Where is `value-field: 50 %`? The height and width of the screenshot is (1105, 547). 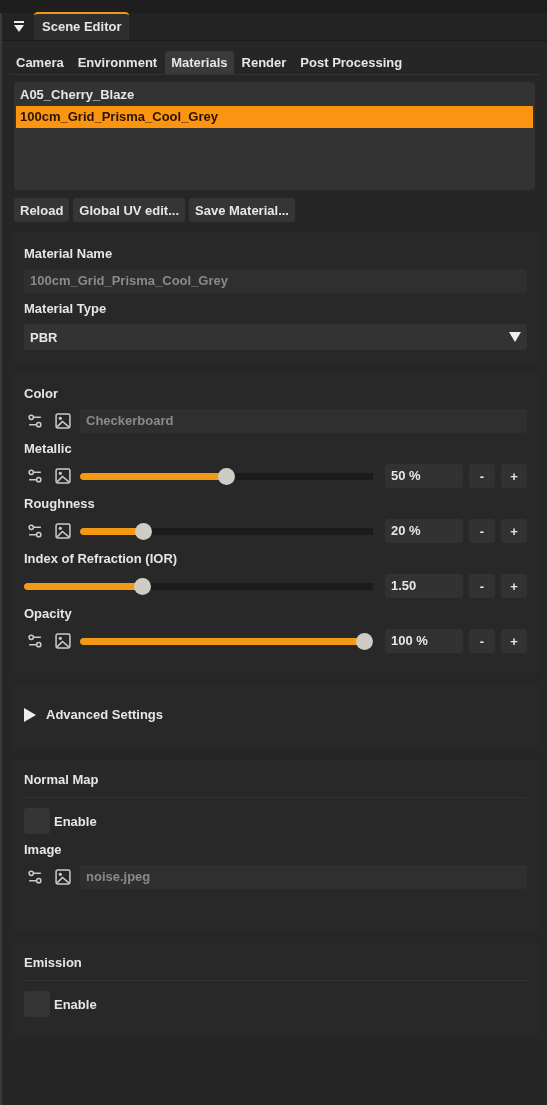
value-field: 50 % is located at coordinates (424, 476).